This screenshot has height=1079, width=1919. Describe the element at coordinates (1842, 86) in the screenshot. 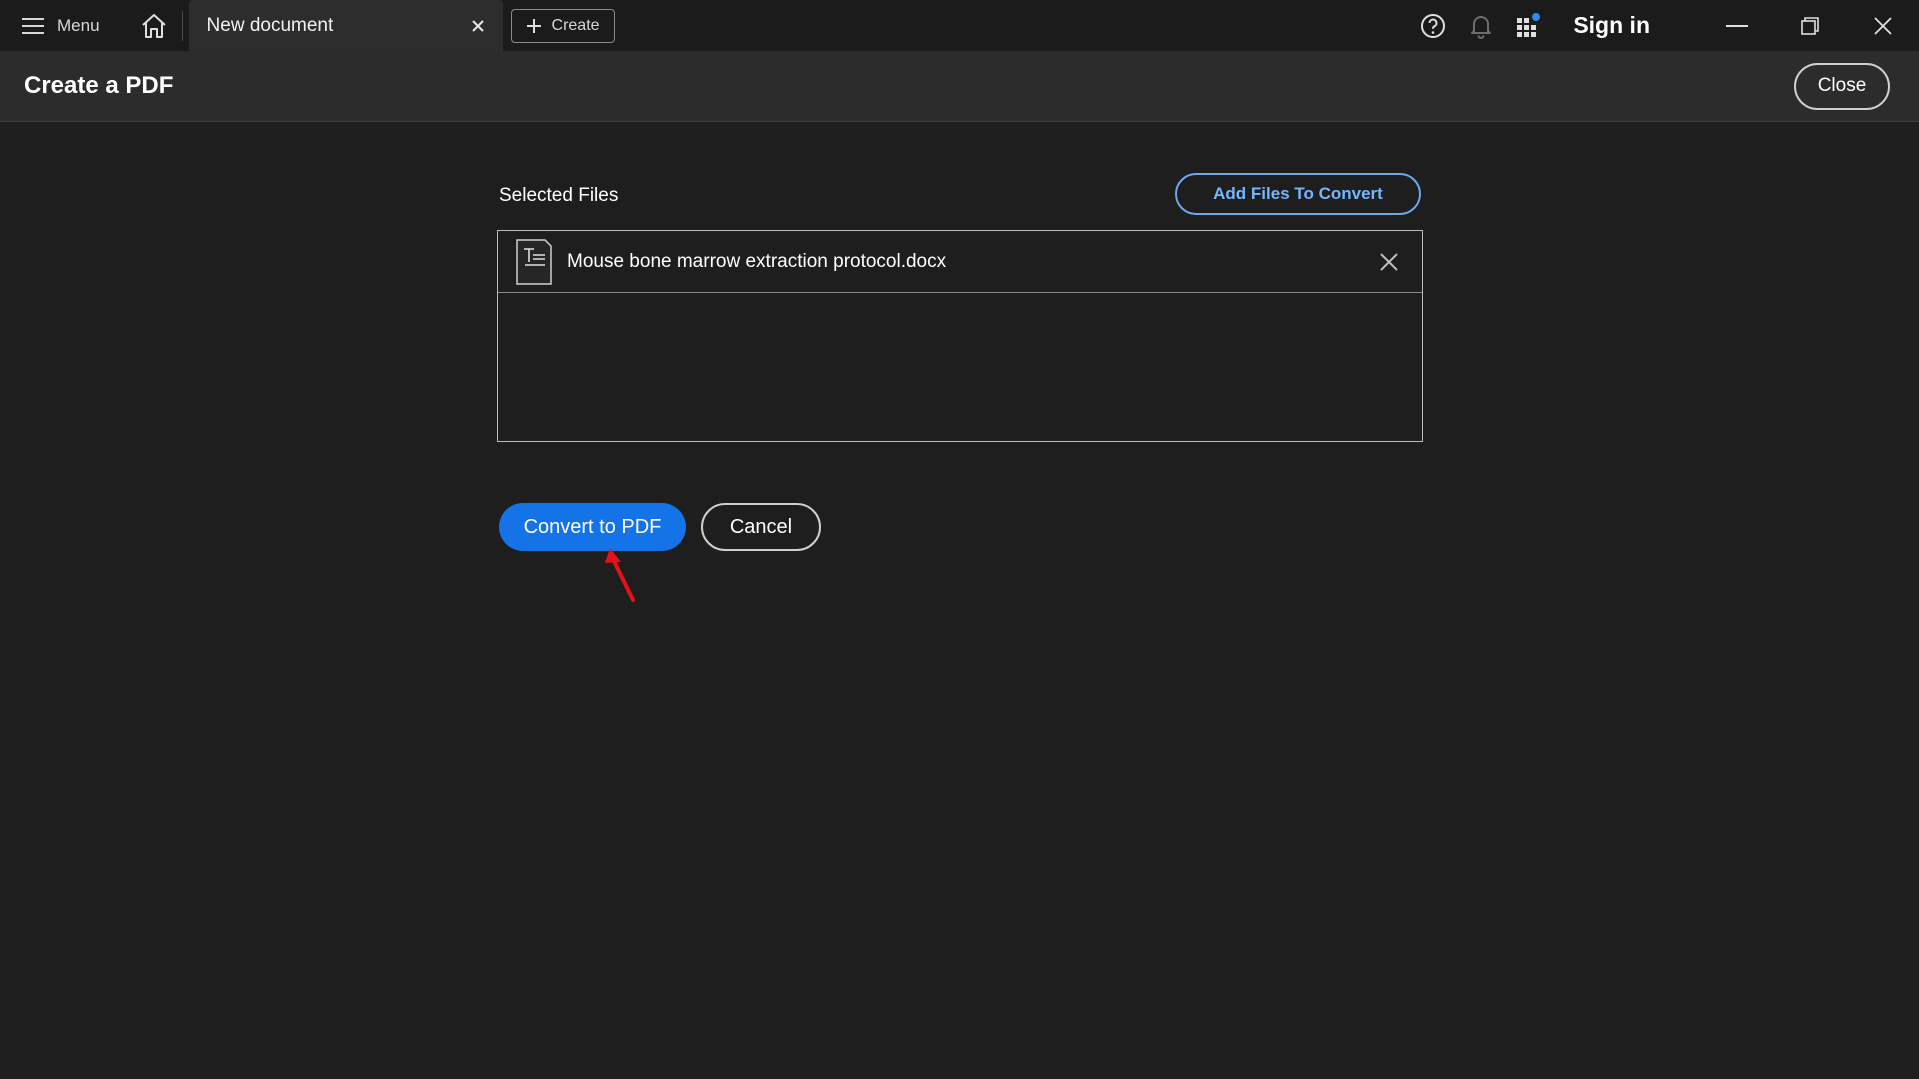

I see `close-tool-button: Close` at that location.